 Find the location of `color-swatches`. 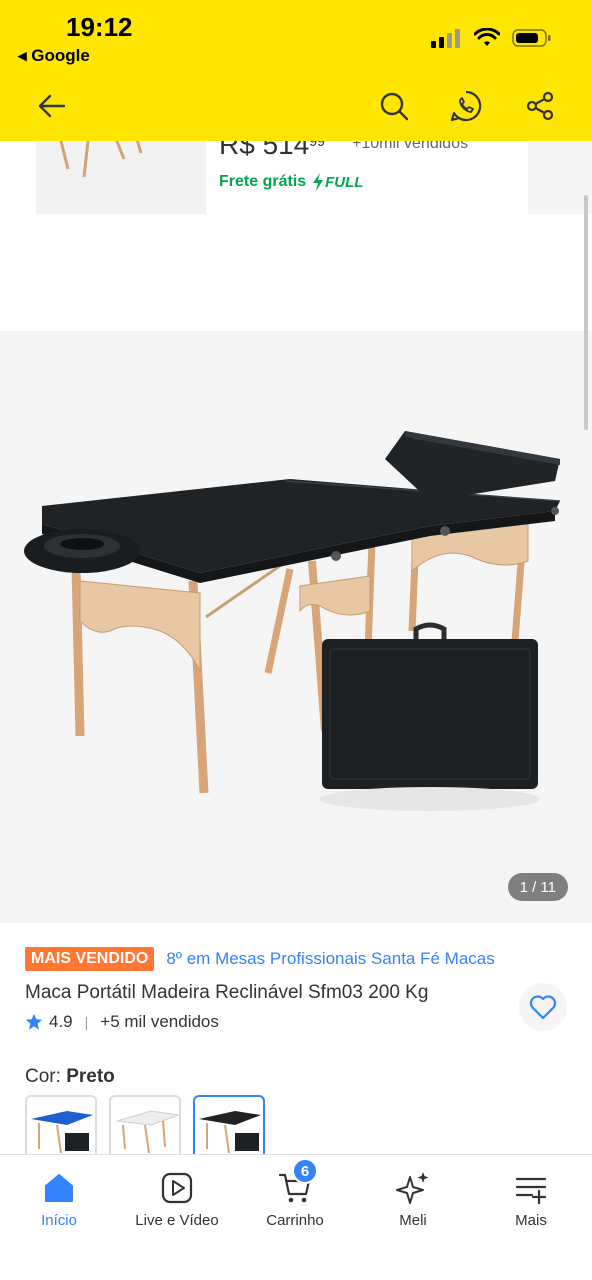

color-swatches is located at coordinates (145, 1127).